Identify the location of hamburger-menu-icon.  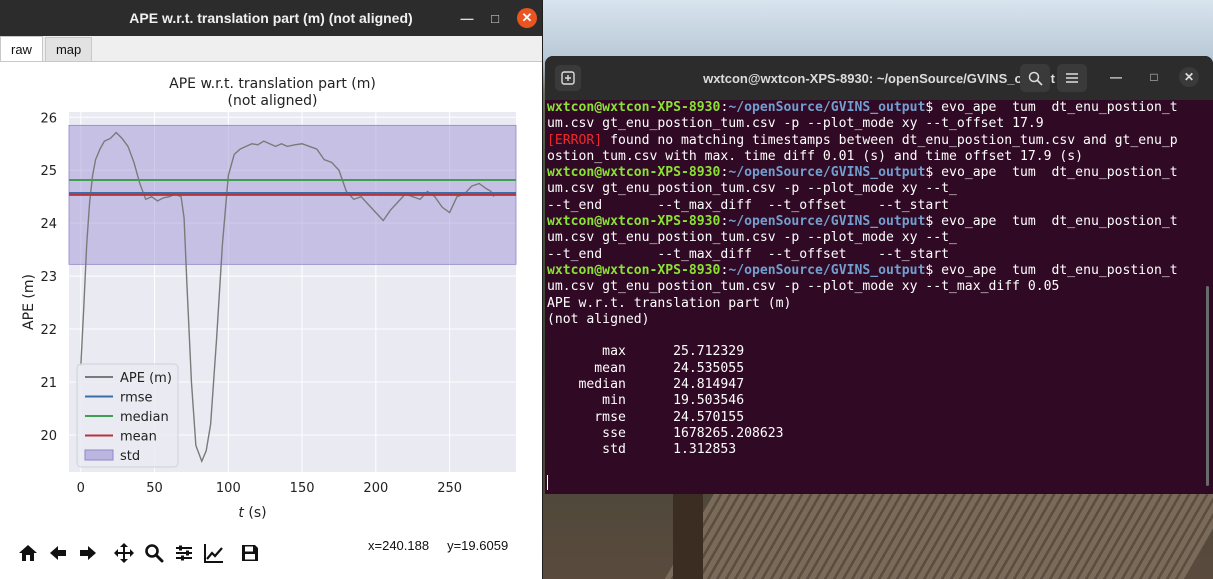
(1072, 78).